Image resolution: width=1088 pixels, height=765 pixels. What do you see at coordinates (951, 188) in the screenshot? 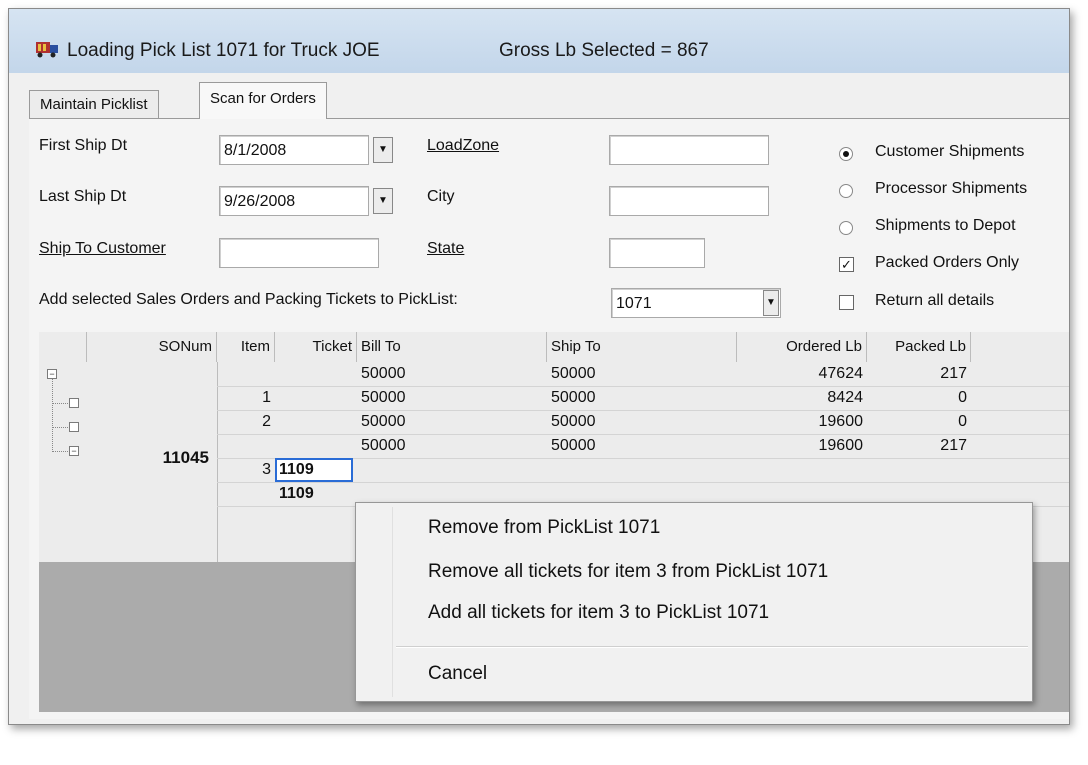
I see `radio-processor-label: Processor Shipments` at bounding box center [951, 188].